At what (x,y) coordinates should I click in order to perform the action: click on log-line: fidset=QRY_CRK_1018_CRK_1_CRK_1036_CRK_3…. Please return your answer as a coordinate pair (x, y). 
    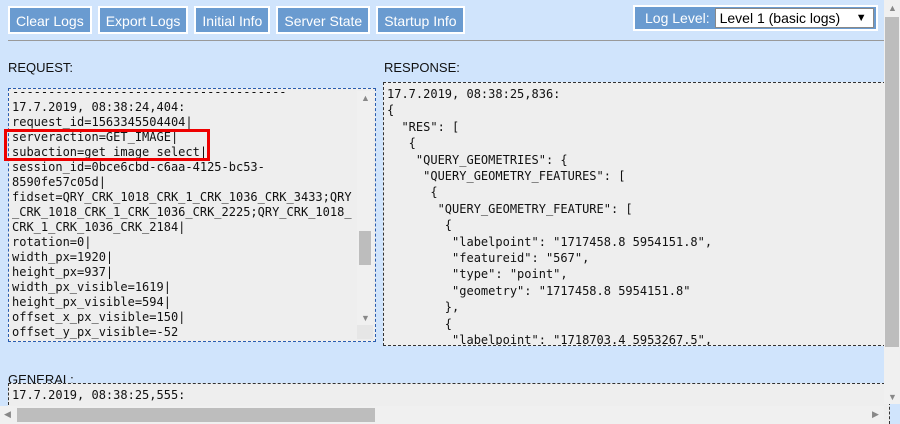
    Looking at the image, I should click on (182, 197).